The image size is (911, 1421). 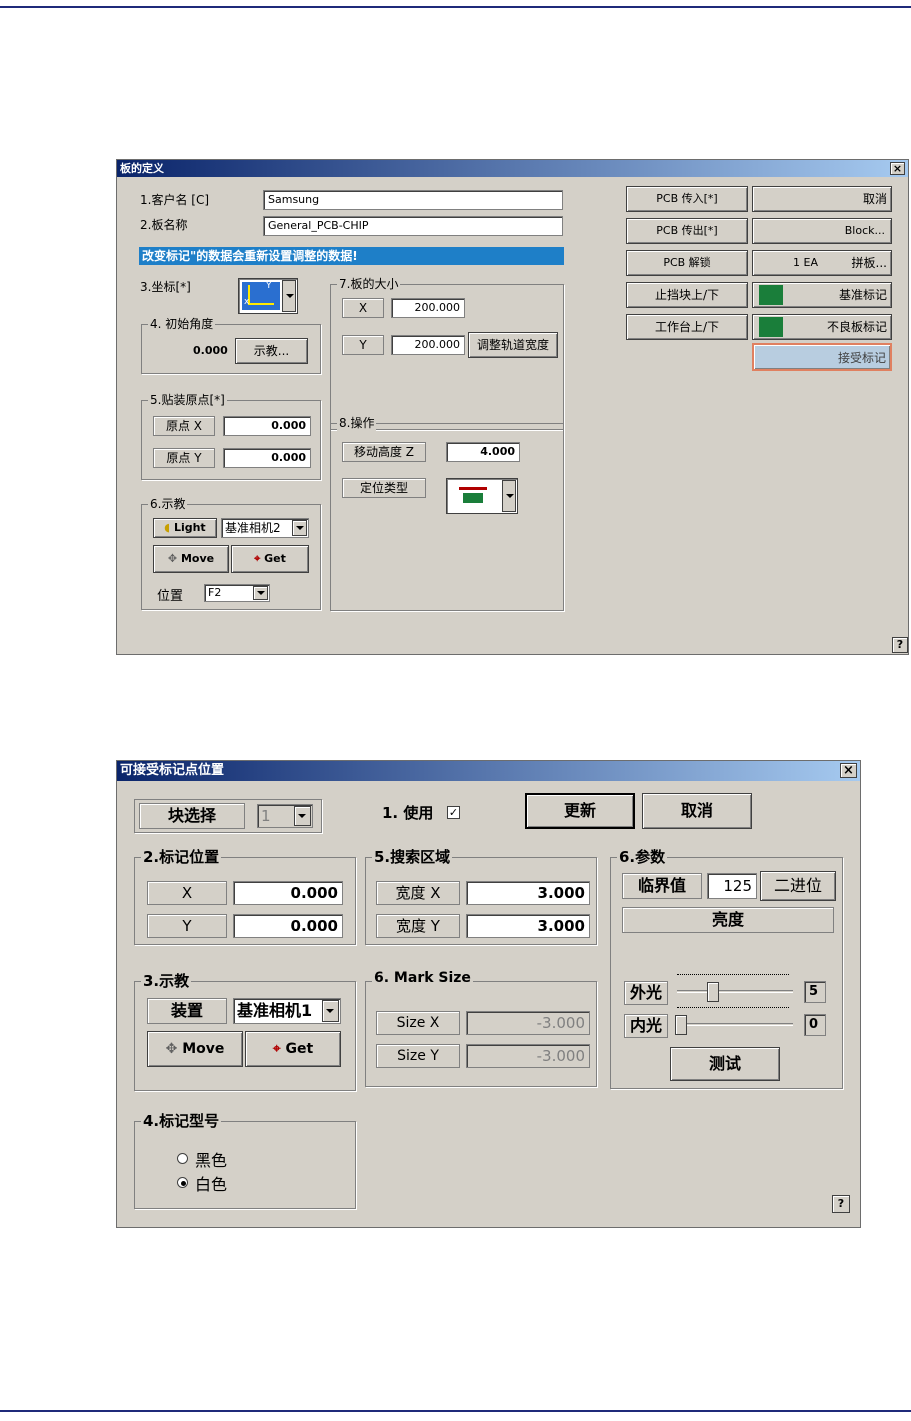 I want to click on inner-light-thumb, so click(x=681, y=1025).